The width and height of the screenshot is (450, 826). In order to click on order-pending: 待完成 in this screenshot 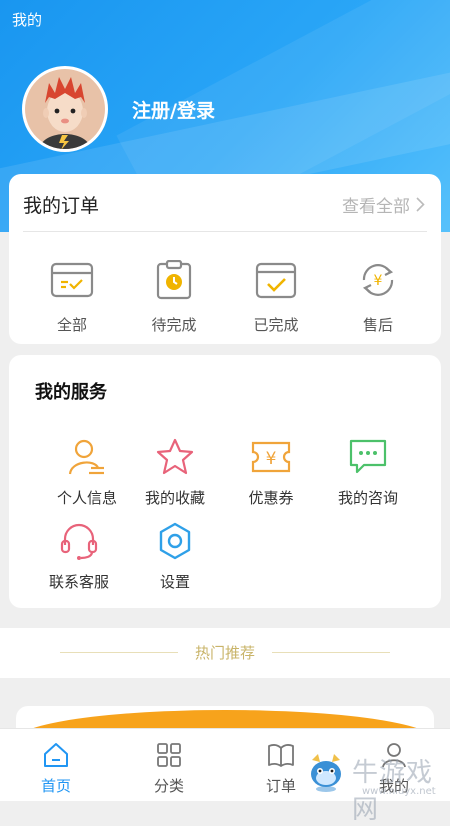, I will do `click(174, 297)`.